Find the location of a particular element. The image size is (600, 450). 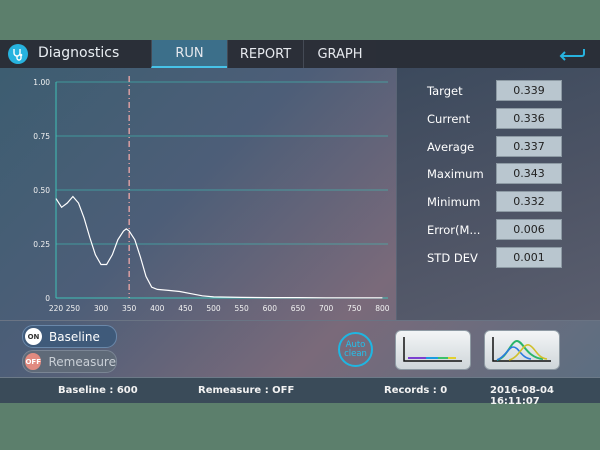

x-tick-label: 250 is located at coordinates (73, 308).